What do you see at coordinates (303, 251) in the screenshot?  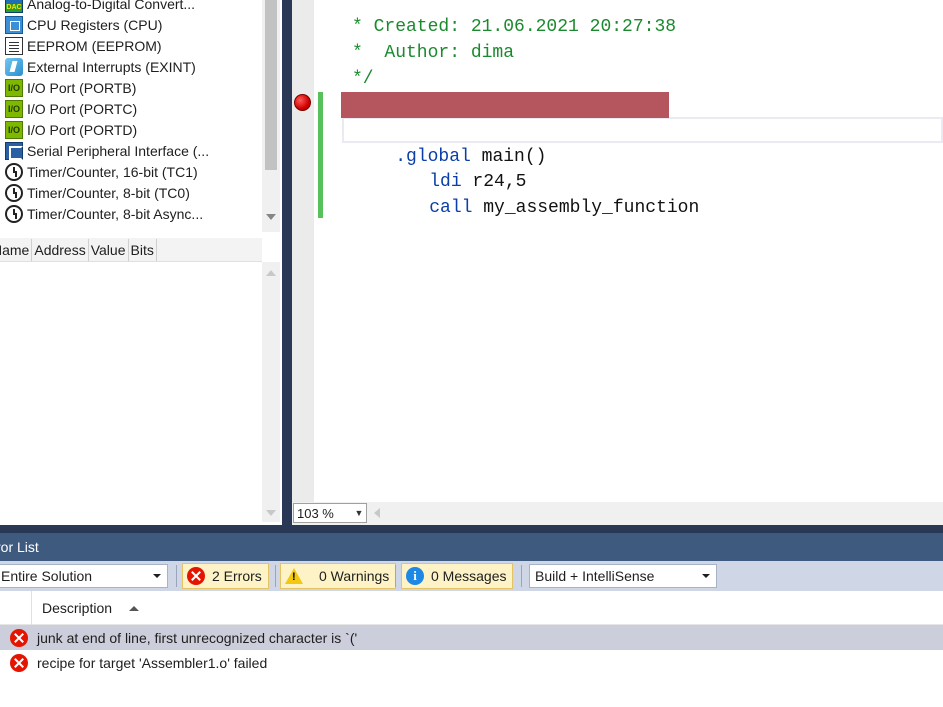 I see `breakpoint-gutter` at bounding box center [303, 251].